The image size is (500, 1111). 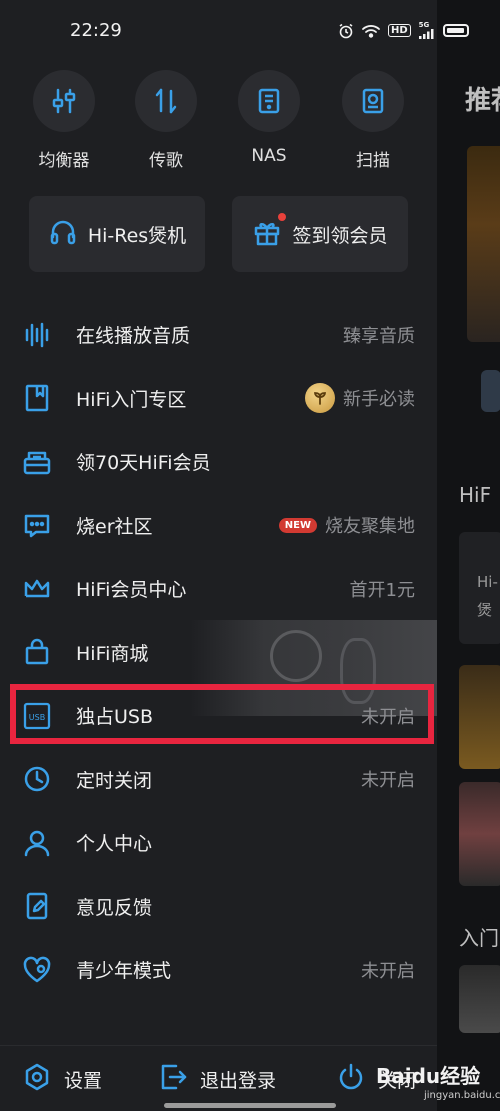 I want to click on menu-value: NEW 烧友聚集地, so click(x=346, y=525).